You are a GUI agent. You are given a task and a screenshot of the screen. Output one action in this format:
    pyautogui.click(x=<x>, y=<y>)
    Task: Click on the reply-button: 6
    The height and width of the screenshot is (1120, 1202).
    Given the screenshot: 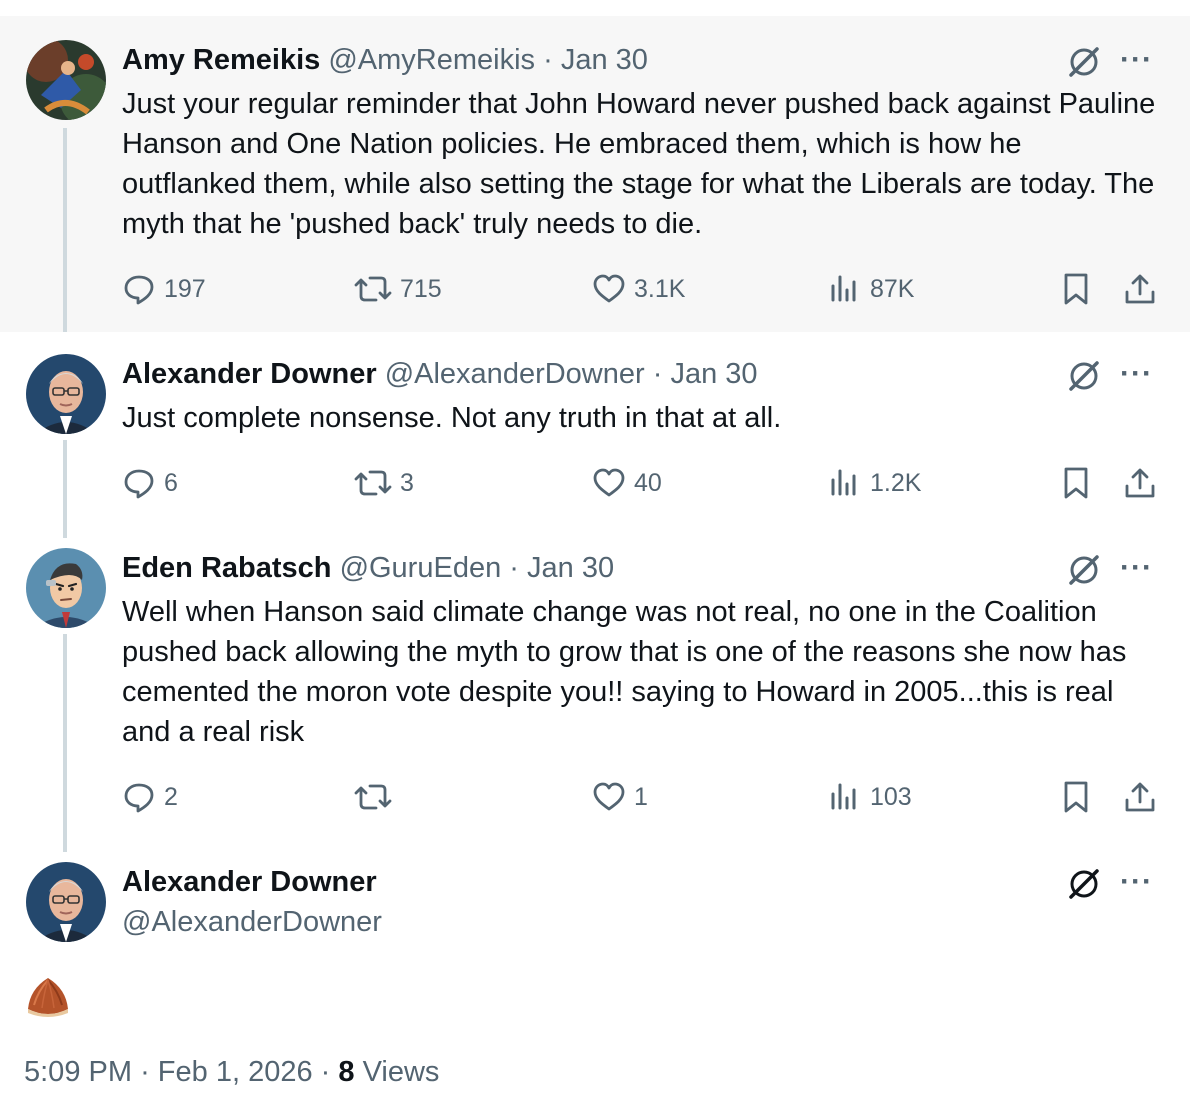 What is the action you would take?
    pyautogui.click(x=150, y=483)
    